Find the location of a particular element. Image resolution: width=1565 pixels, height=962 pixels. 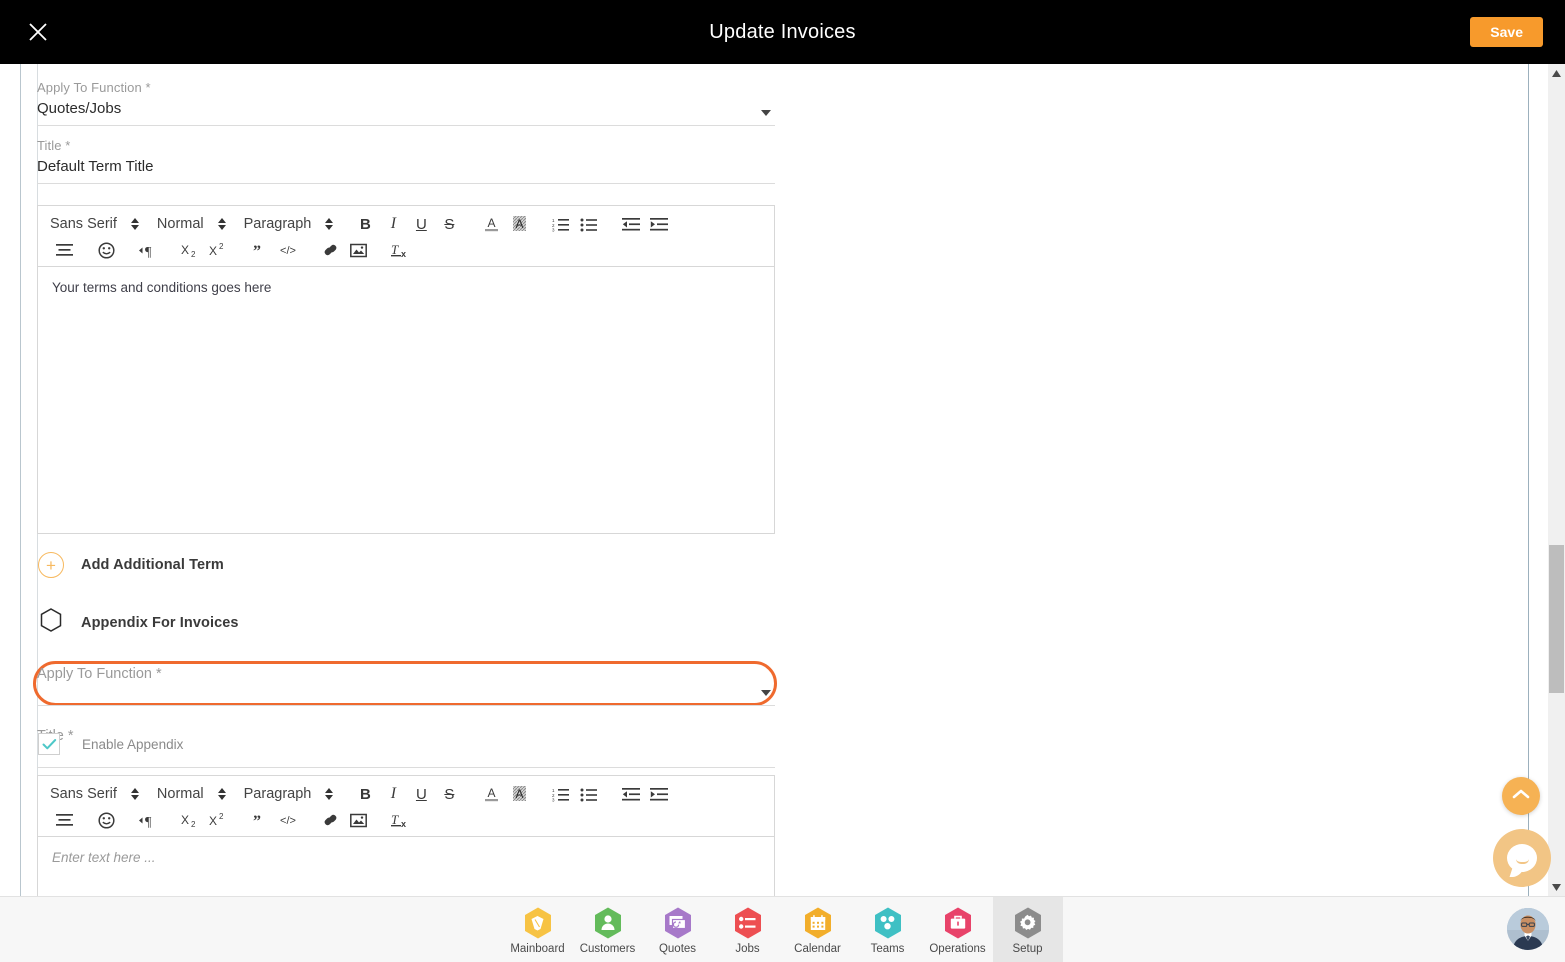

nav-item-setup: Setup is located at coordinates (1027, 929).